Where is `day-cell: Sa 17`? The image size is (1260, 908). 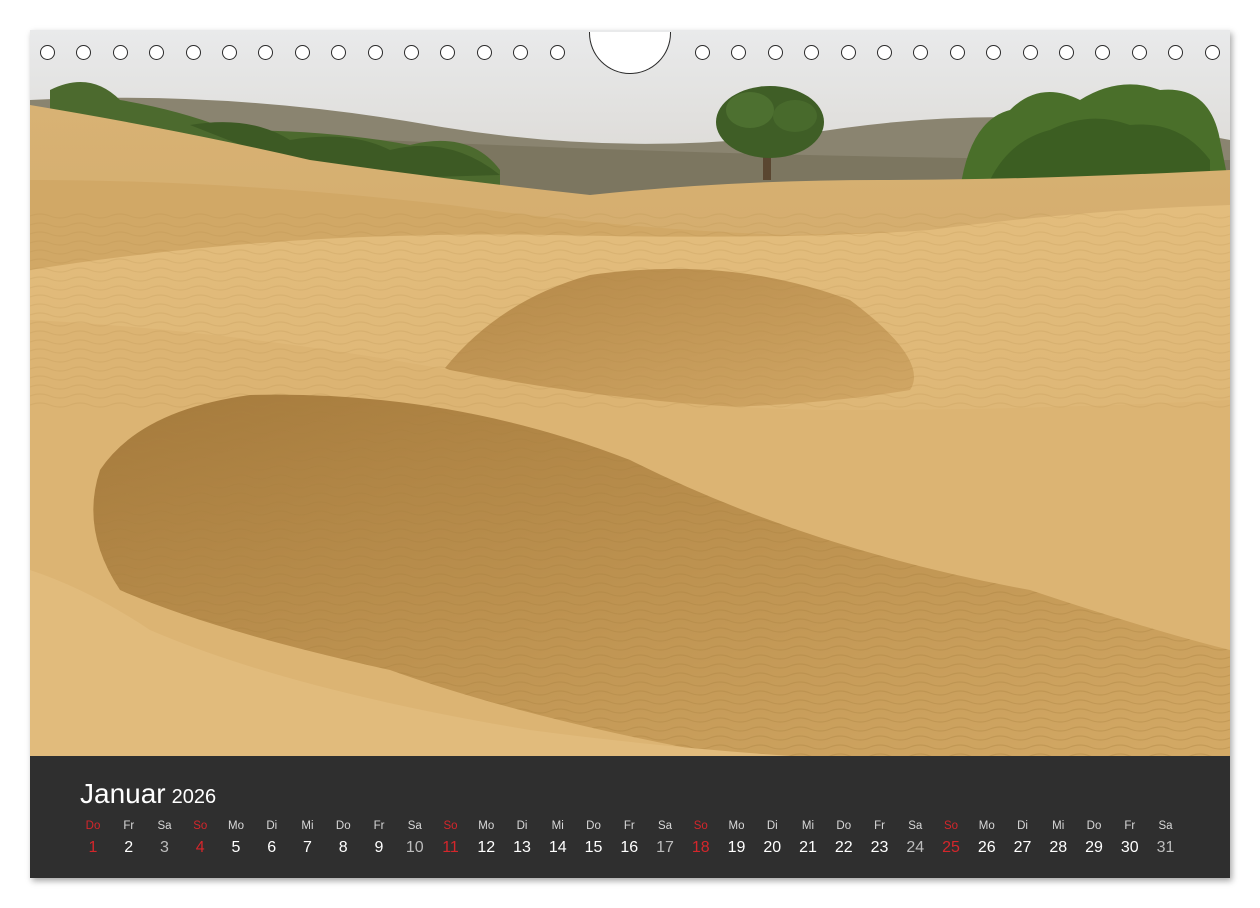 day-cell: Sa 17 is located at coordinates (665, 838).